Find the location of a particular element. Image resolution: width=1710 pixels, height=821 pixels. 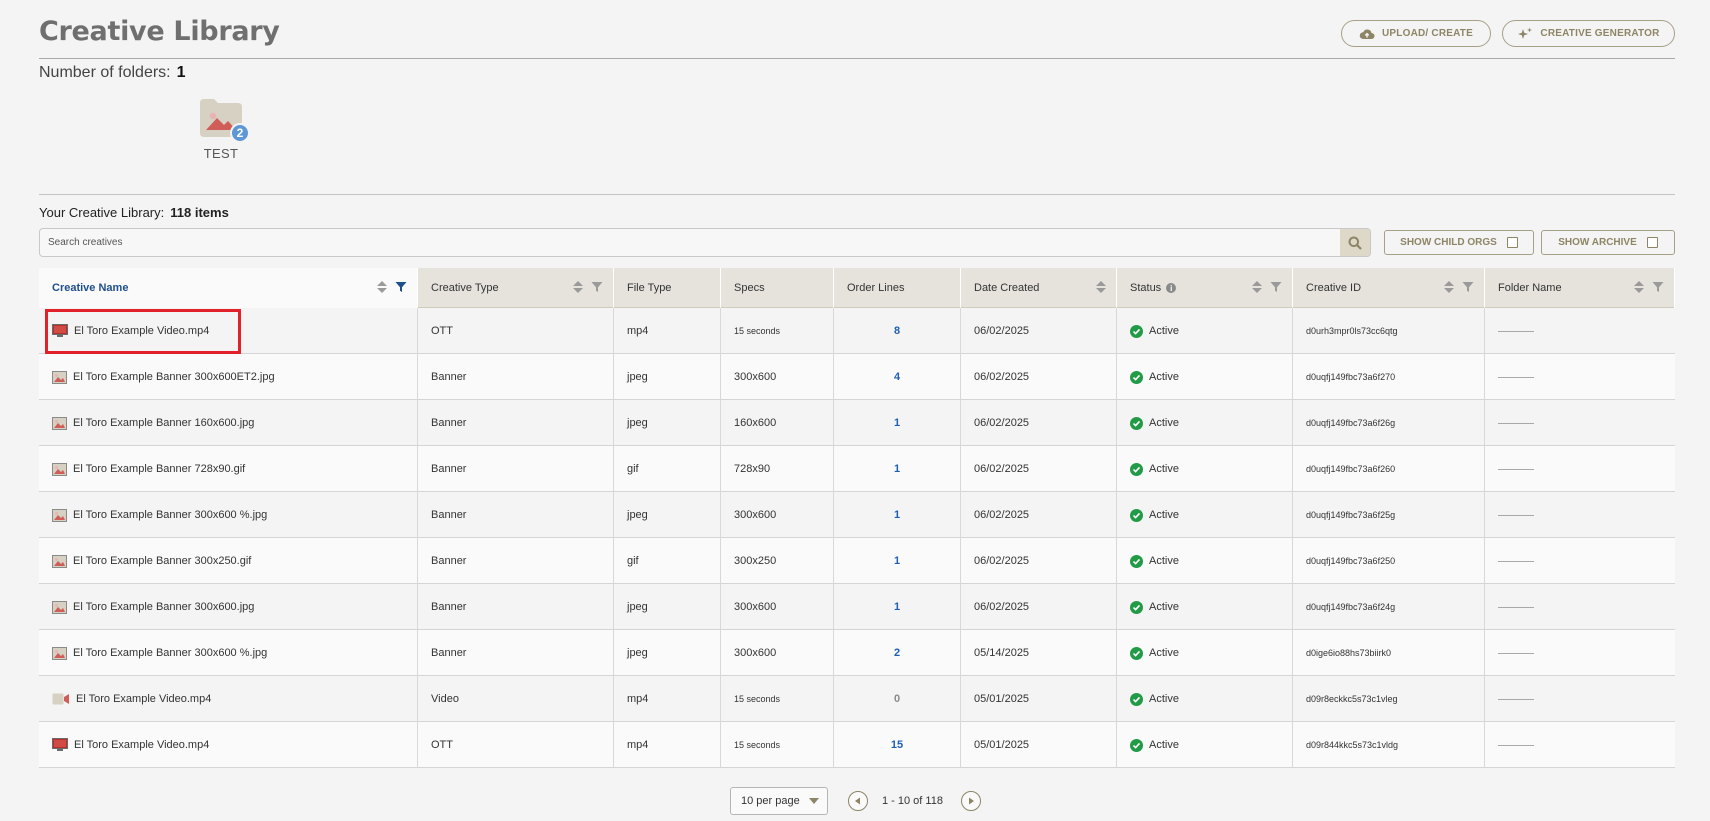

previous-page-button is located at coordinates (858, 801).